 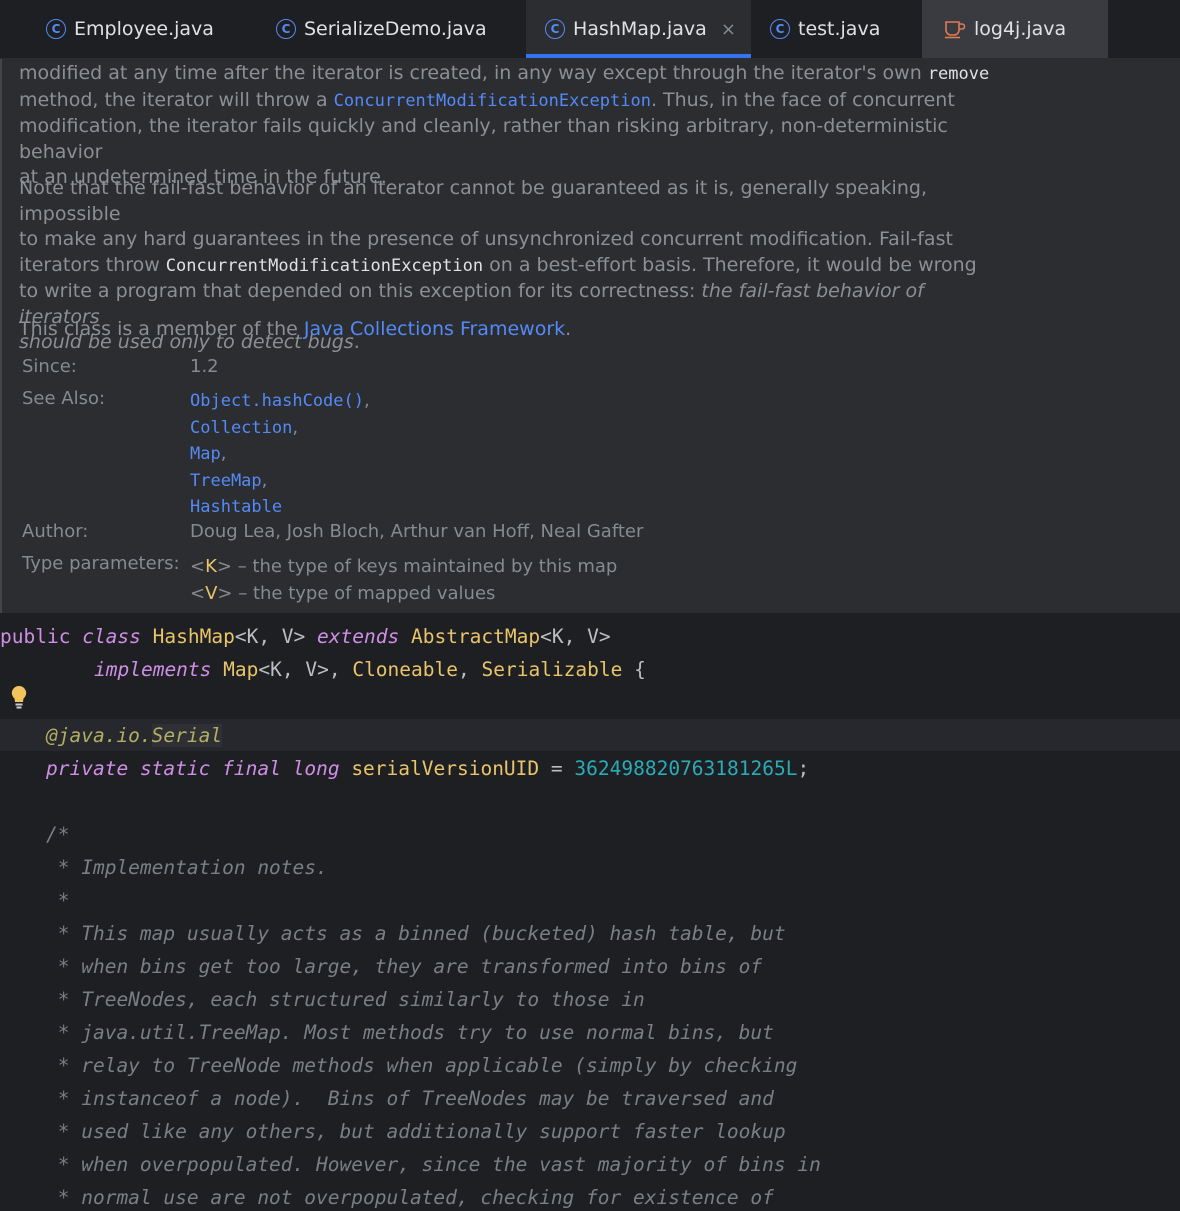 I want to click on tab-hashmap-java: C HashMap.java ×, so click(x=638, y=29).